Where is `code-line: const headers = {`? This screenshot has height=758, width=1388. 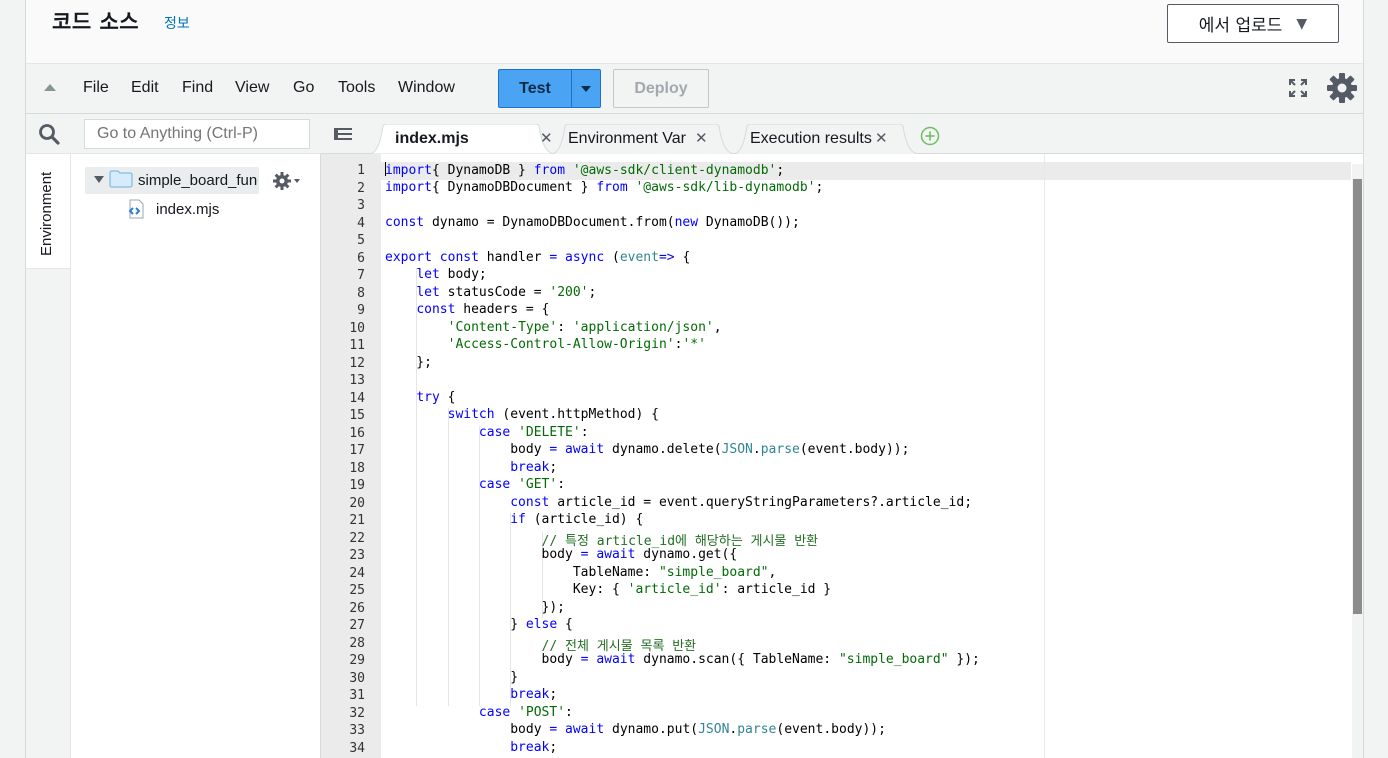
code-line: const headers = { is located at coordinates (467, 311).